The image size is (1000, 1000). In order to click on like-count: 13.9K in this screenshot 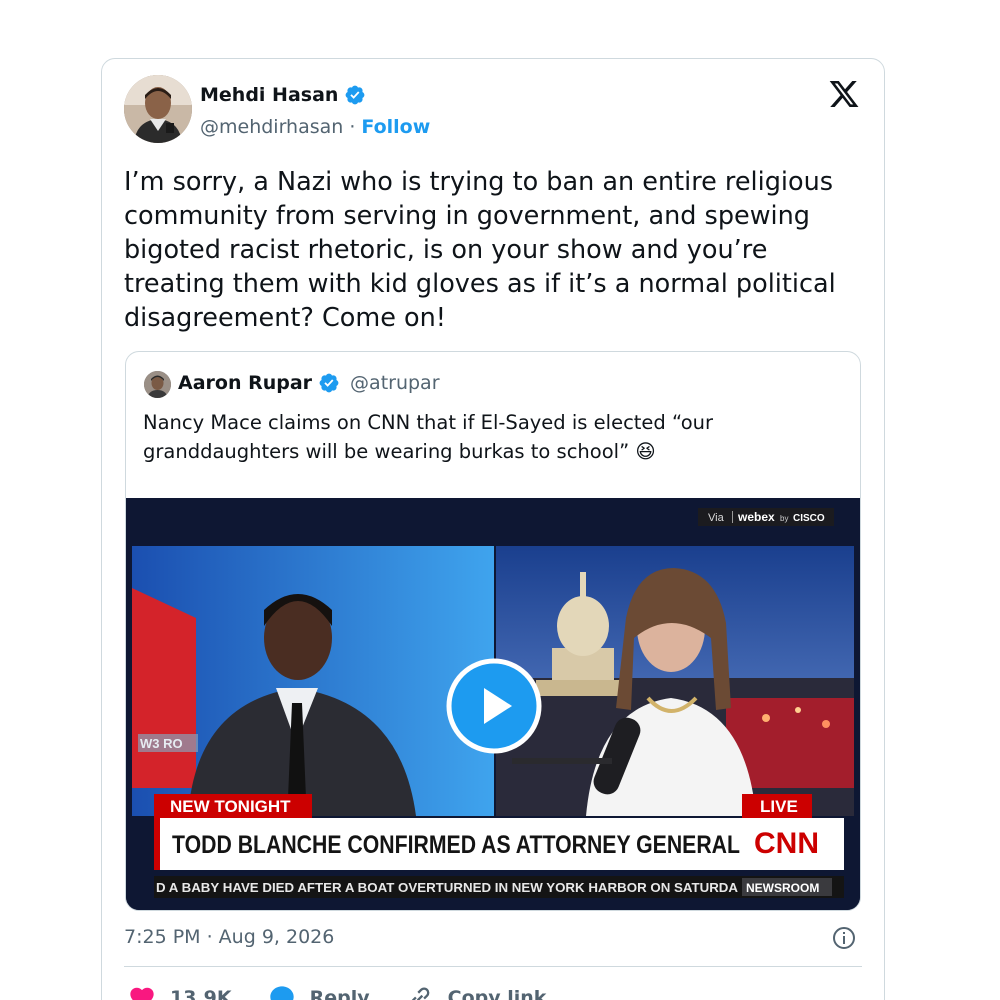, I will do `click(201, 993)`.